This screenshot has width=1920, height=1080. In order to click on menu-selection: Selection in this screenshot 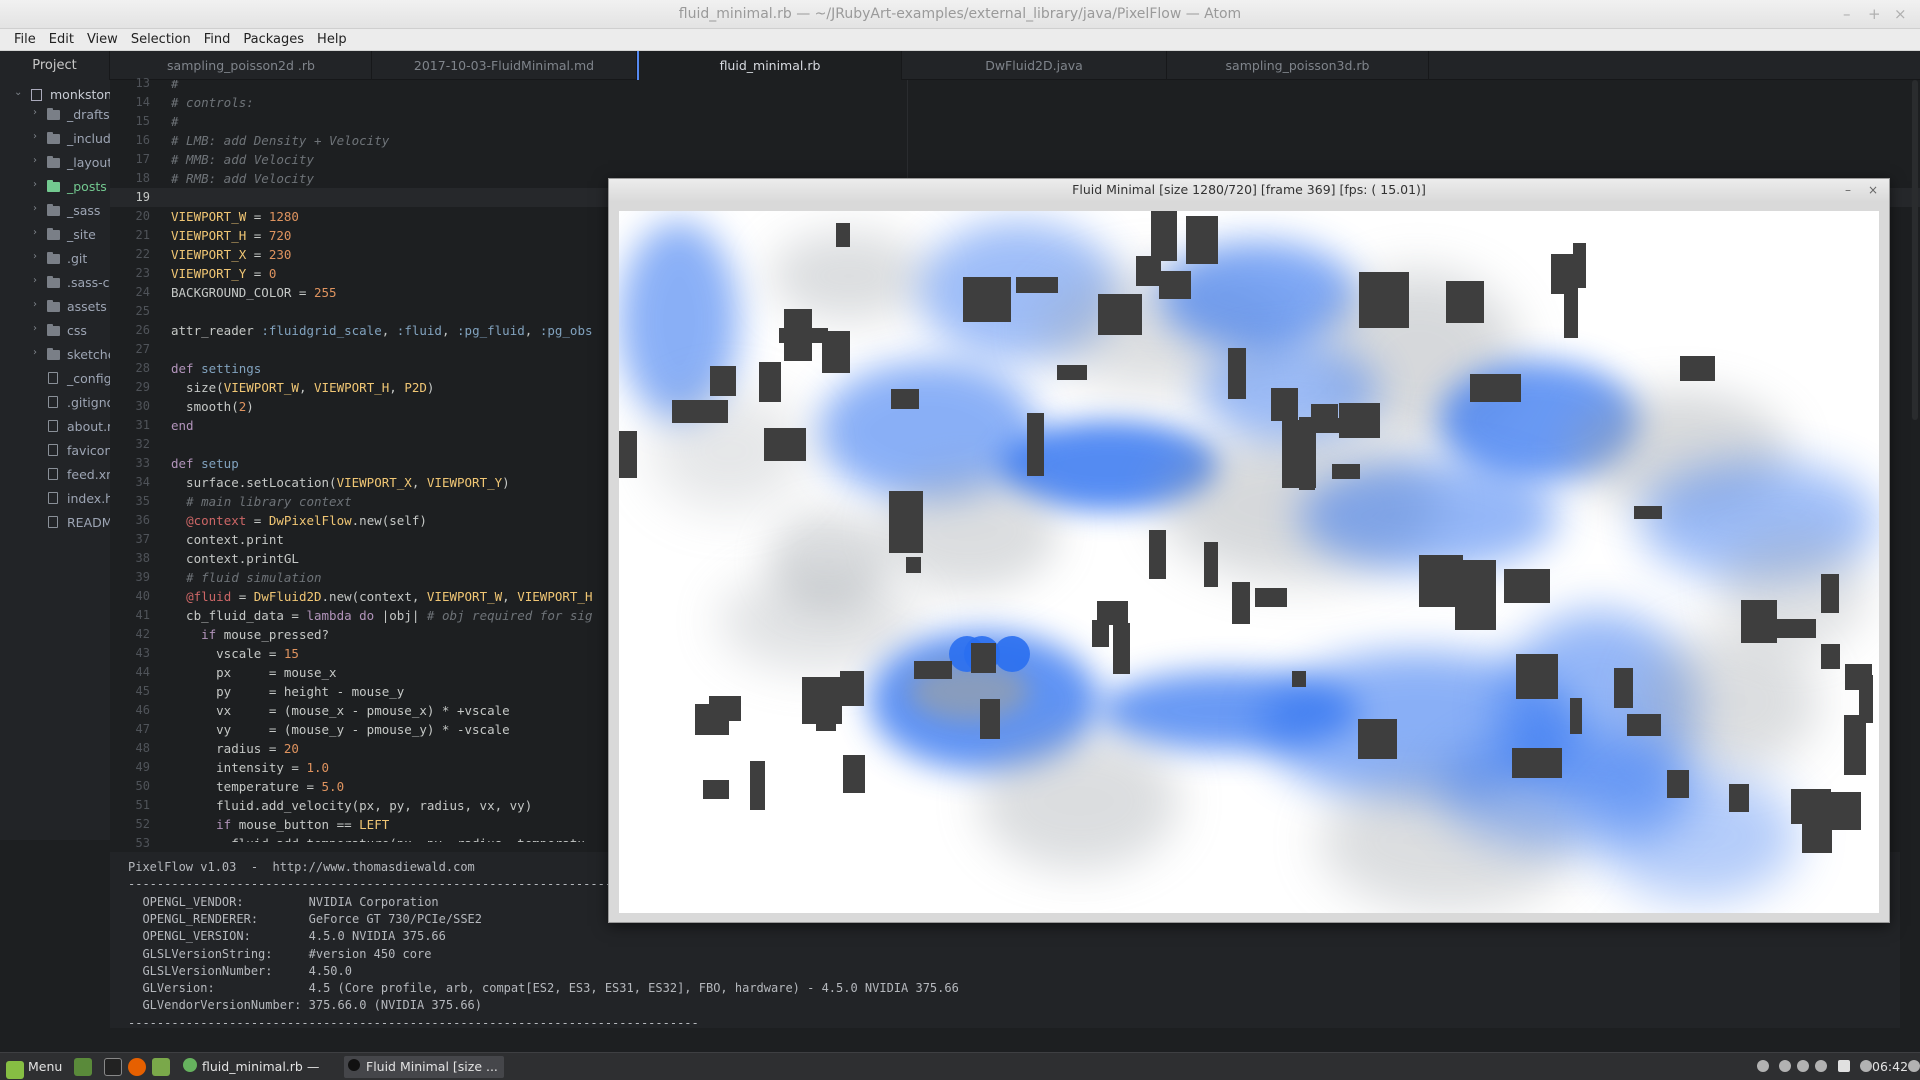, I will do `click(161, 39)`.